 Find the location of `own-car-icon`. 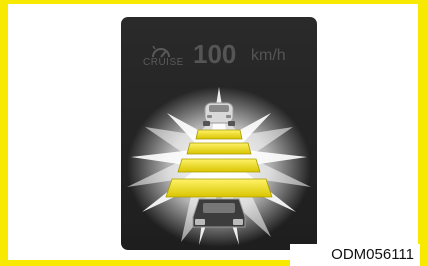

own-car-icon is located at coordinates (219, 213).